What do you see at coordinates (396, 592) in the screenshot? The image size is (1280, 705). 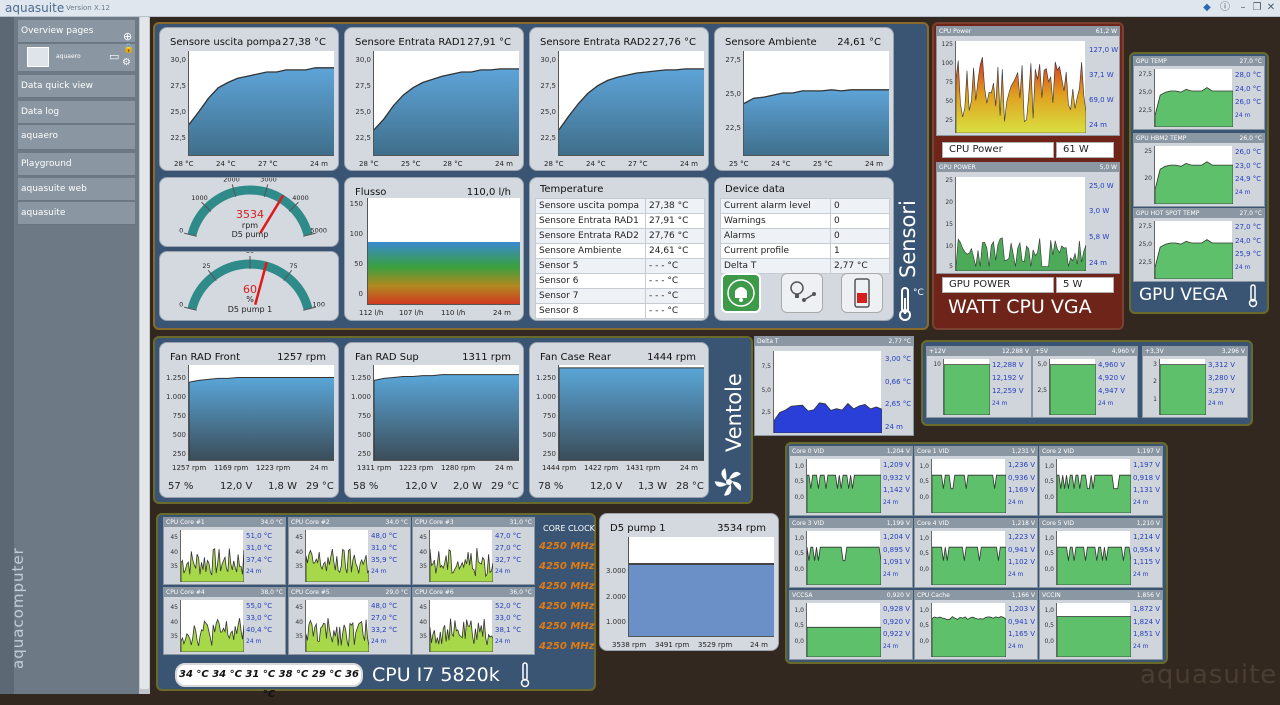 I see `chart-value: 29,0 °C` at bounding box center [396, 592].